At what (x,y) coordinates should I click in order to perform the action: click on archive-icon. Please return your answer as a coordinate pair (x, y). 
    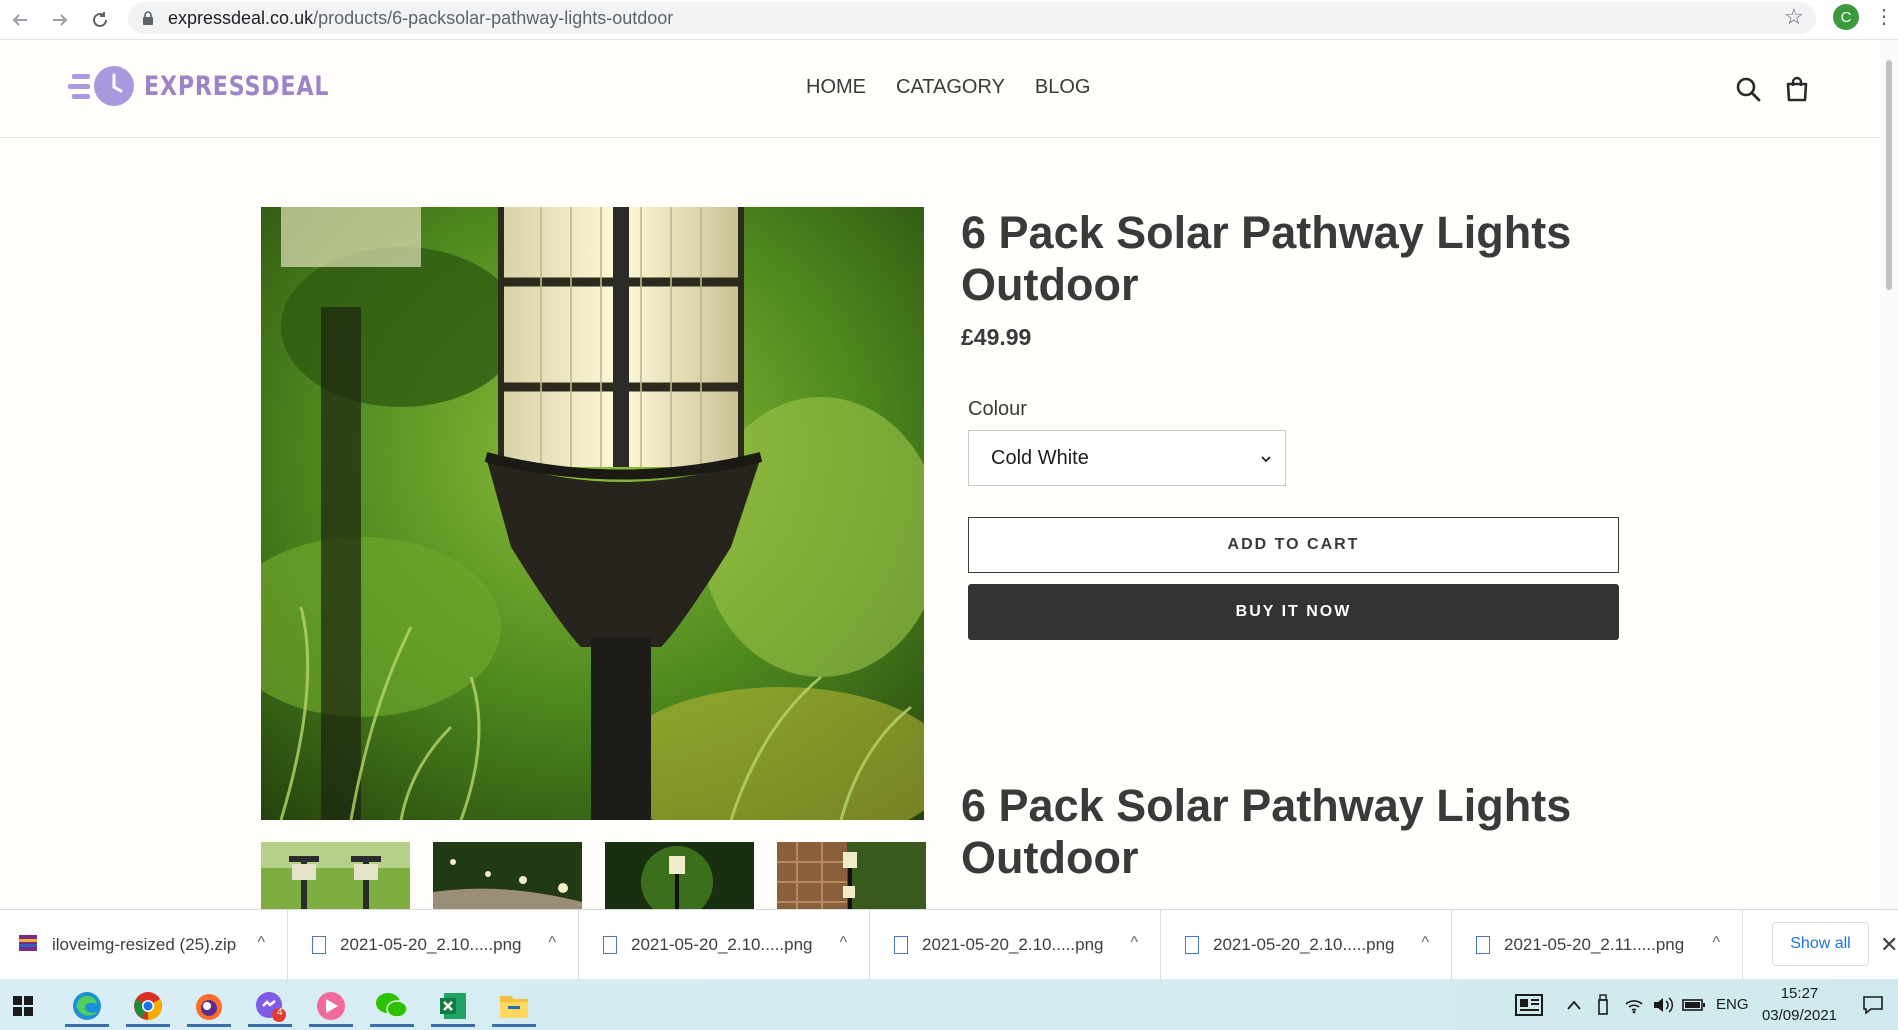
    Looking at the image, I should click on (28, 945).